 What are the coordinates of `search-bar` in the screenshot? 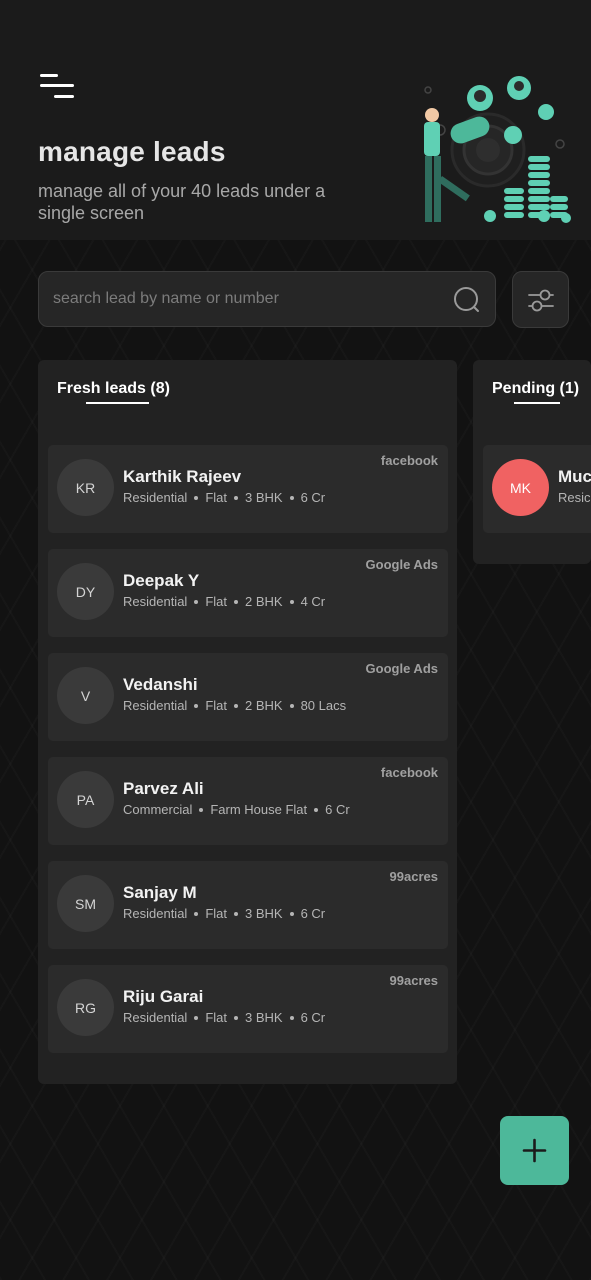 It's located at (267, 299).